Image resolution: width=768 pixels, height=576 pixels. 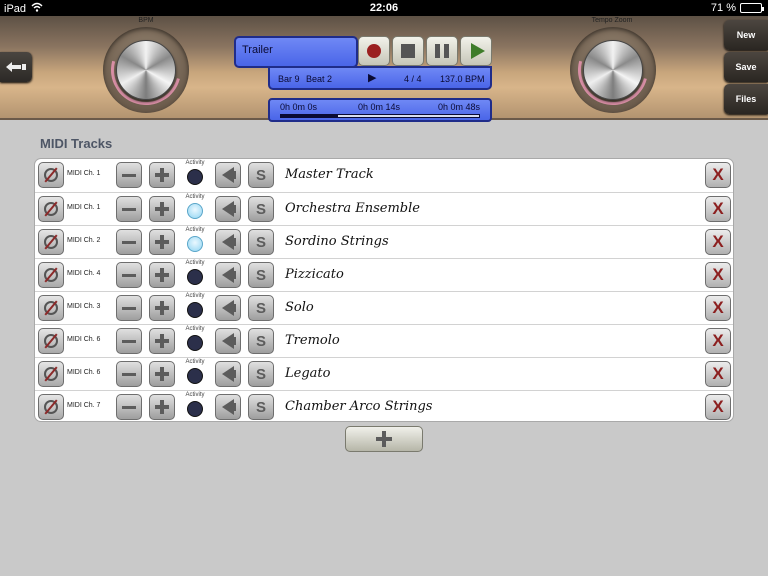 I want to click on time-start: 0h 0m 0s, so click(x=299, y=107).